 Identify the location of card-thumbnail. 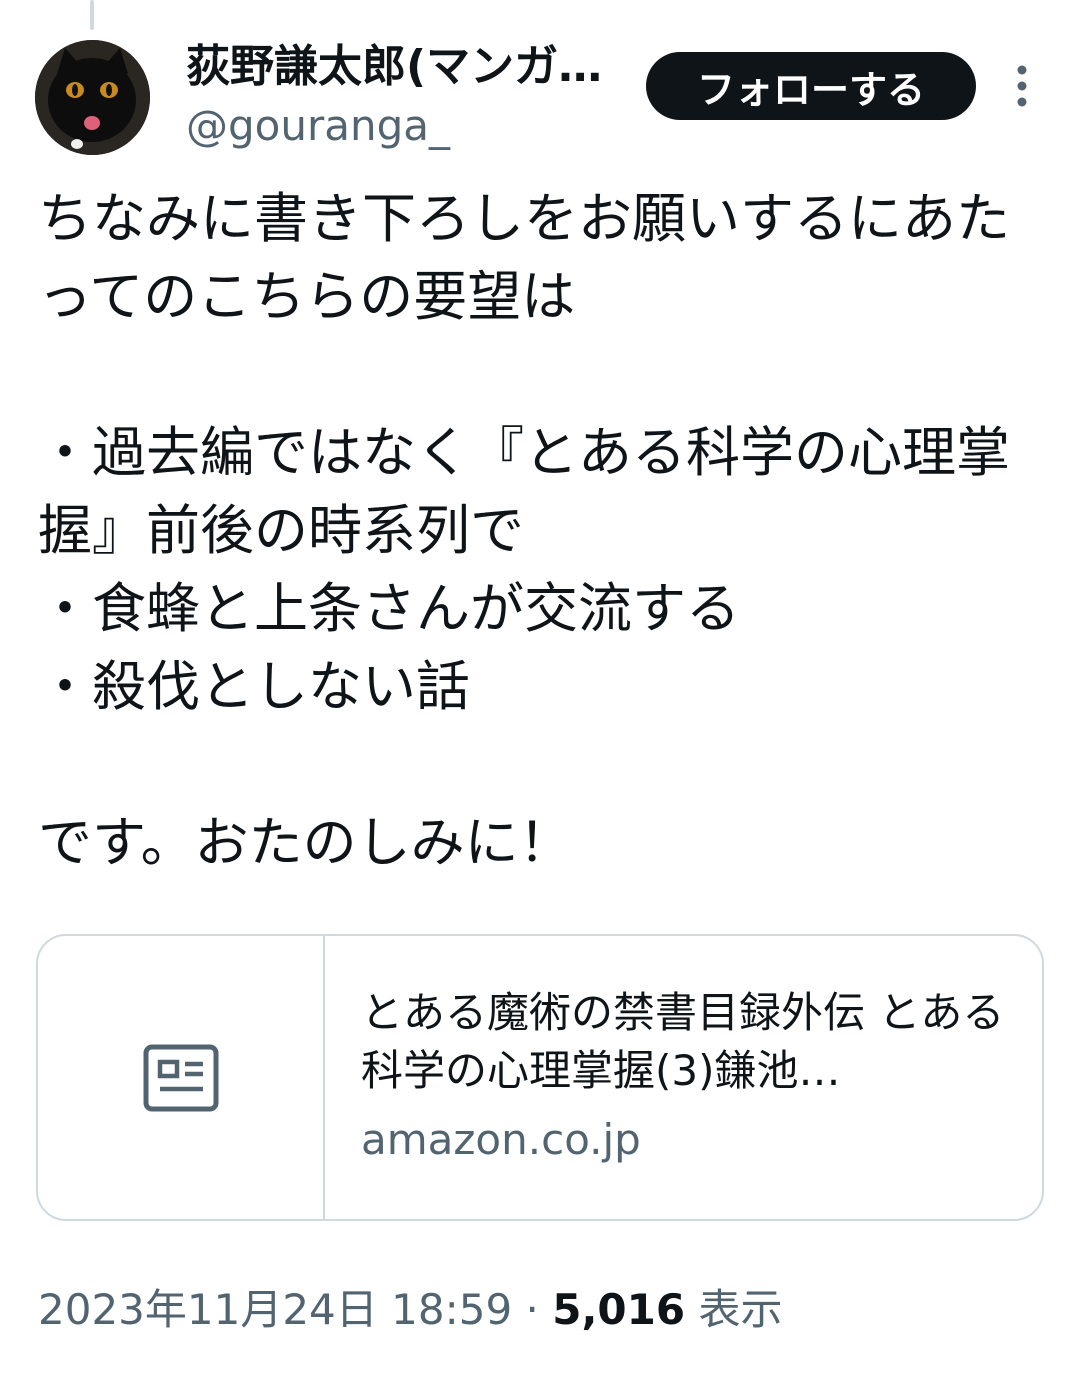
(181, 1077).